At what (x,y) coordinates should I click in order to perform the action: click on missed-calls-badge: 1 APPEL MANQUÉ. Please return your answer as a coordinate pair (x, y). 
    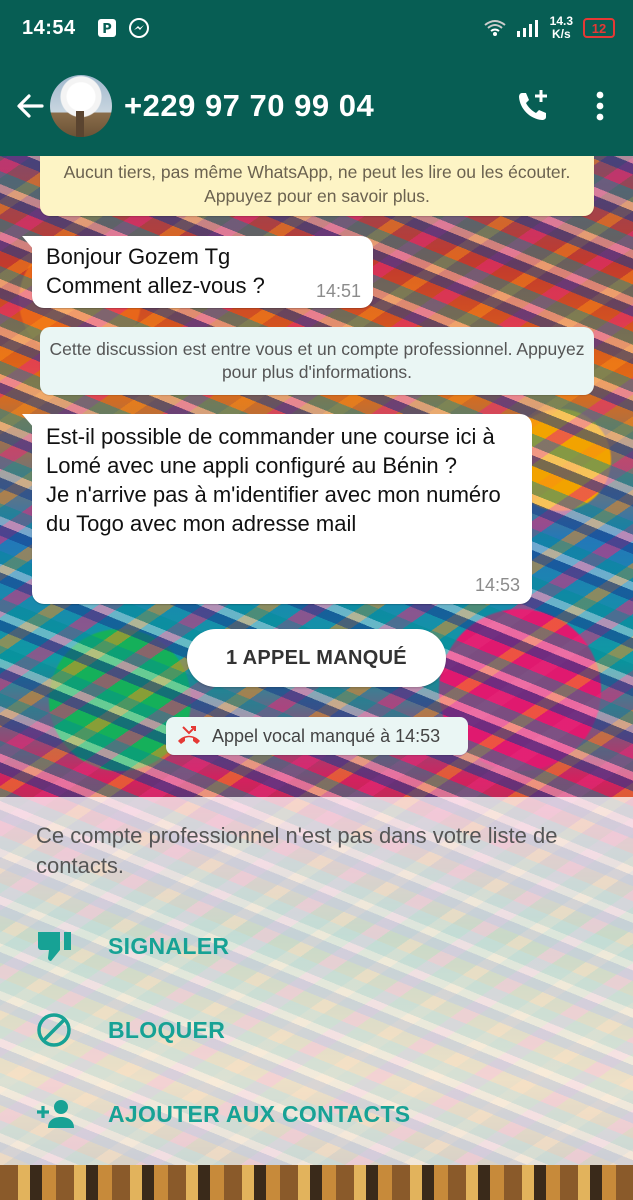
    Looking at the image, I should click on (316, 658).